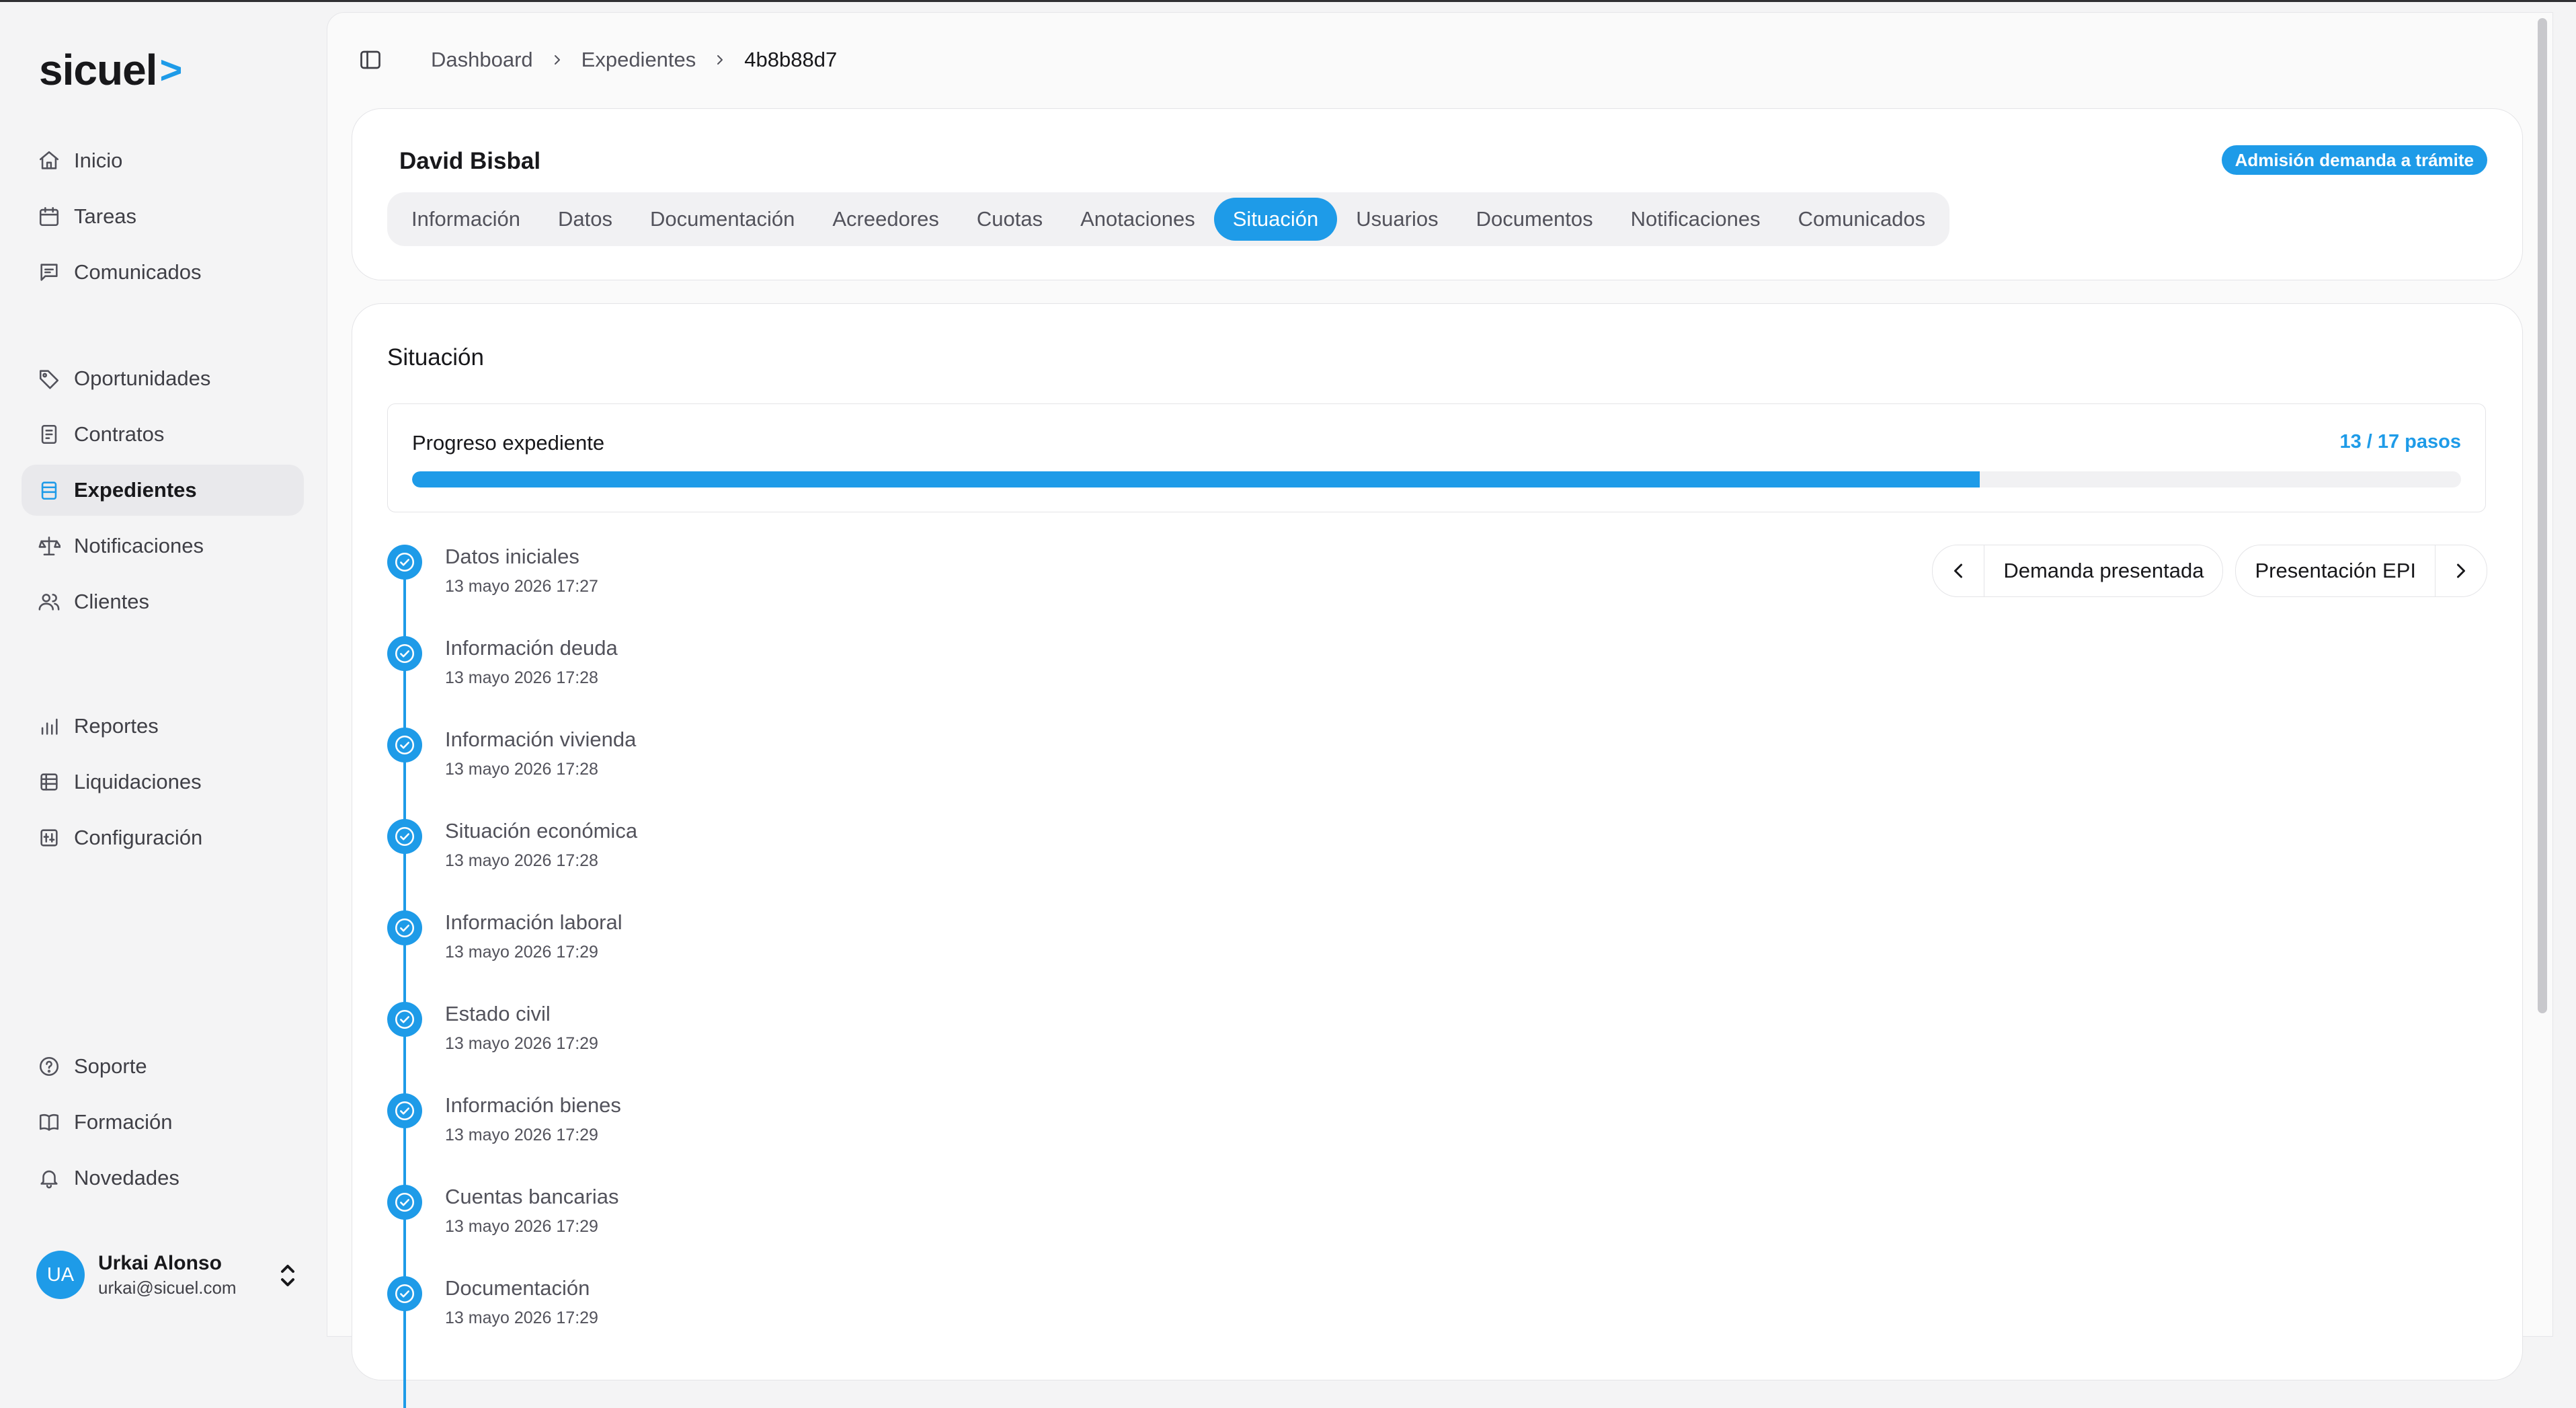 The height and width of the screenshot is (1408, 2576). Describe the element at coordinates (508, 443) in the screenshot. I see `progress-label: Progreso expediente` at that location.